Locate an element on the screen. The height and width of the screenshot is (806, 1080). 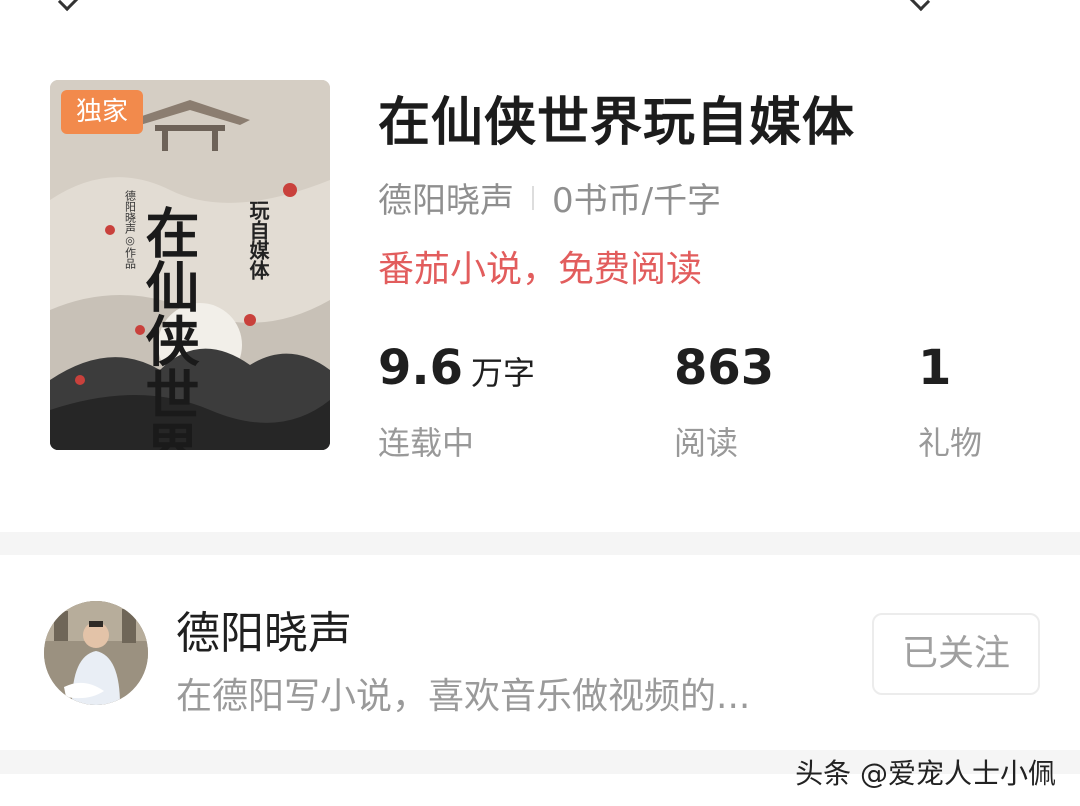
word-count-value: 9.6 is located at coordinates (421, 368).